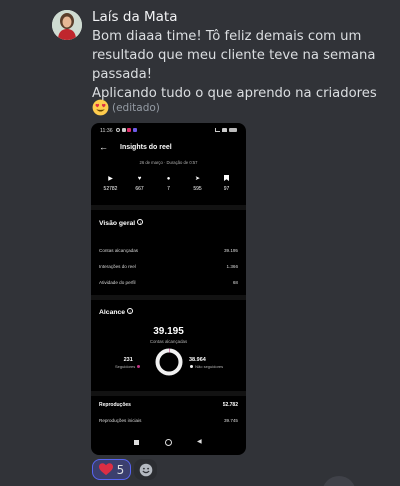 Image resolution: width=400 pixels, height=486 pixels. I want to click on phone-status-bar: 11:36, so click(168, 132).